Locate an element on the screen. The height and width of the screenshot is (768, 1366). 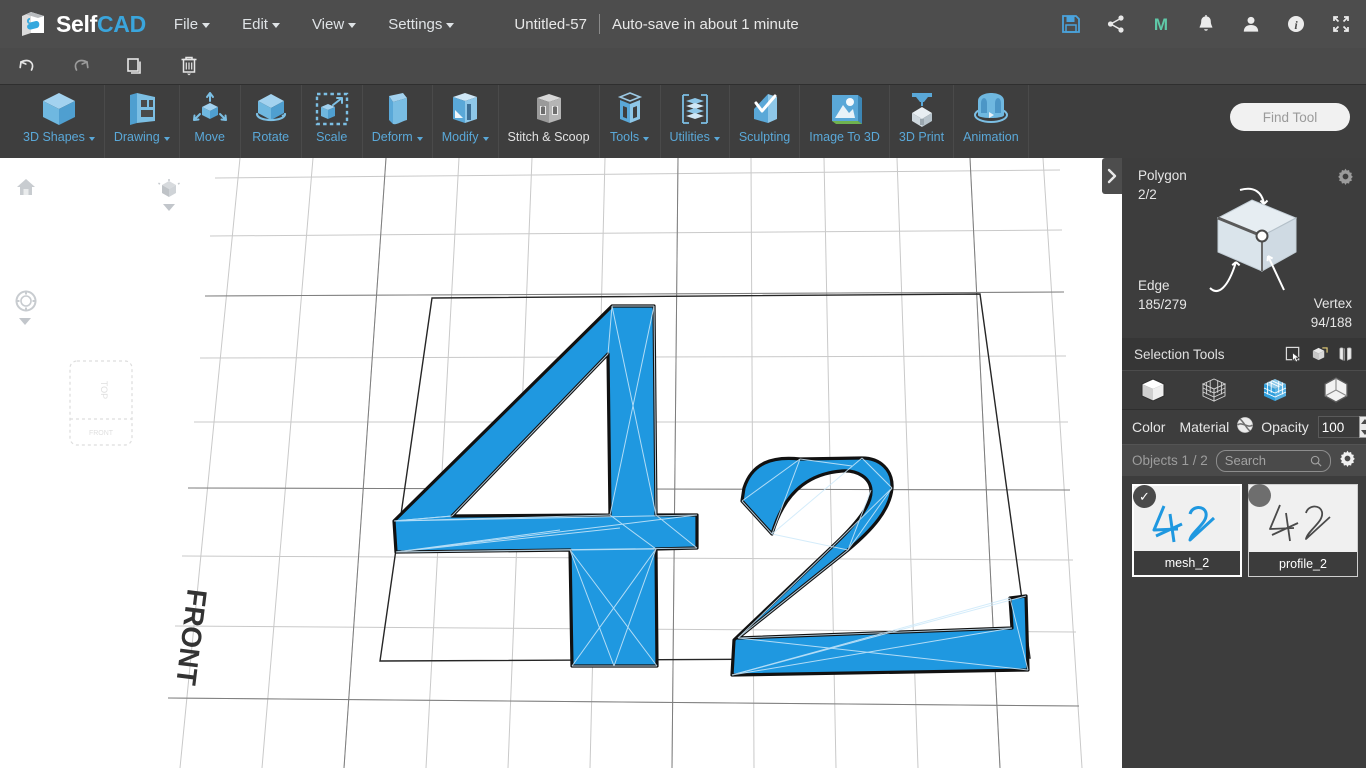
object-card-mesh-2: ✓ mesh_2 is located at coordinates (1187, 530).